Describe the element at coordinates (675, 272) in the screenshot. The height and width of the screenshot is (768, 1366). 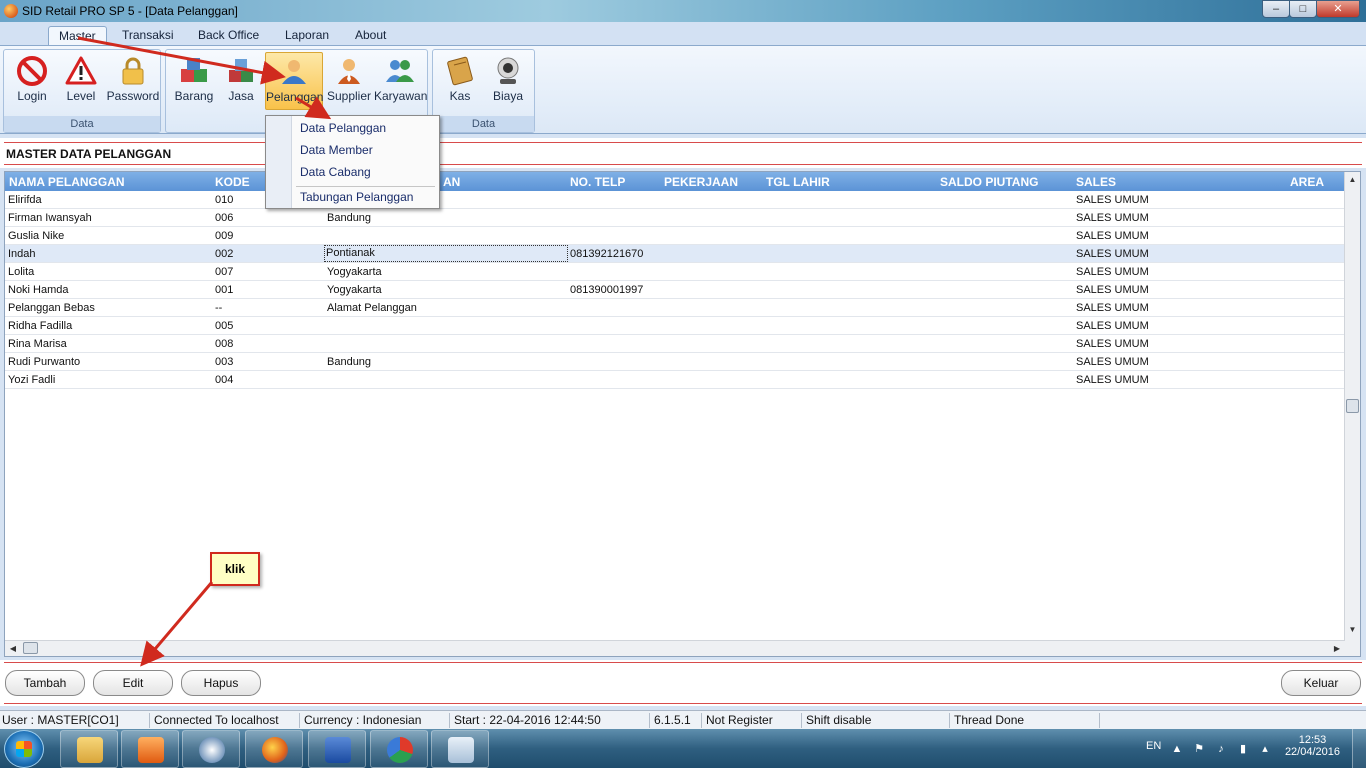
I see `table-row: Lolita 007 Yogyakarta SALES UMUM` at that location.